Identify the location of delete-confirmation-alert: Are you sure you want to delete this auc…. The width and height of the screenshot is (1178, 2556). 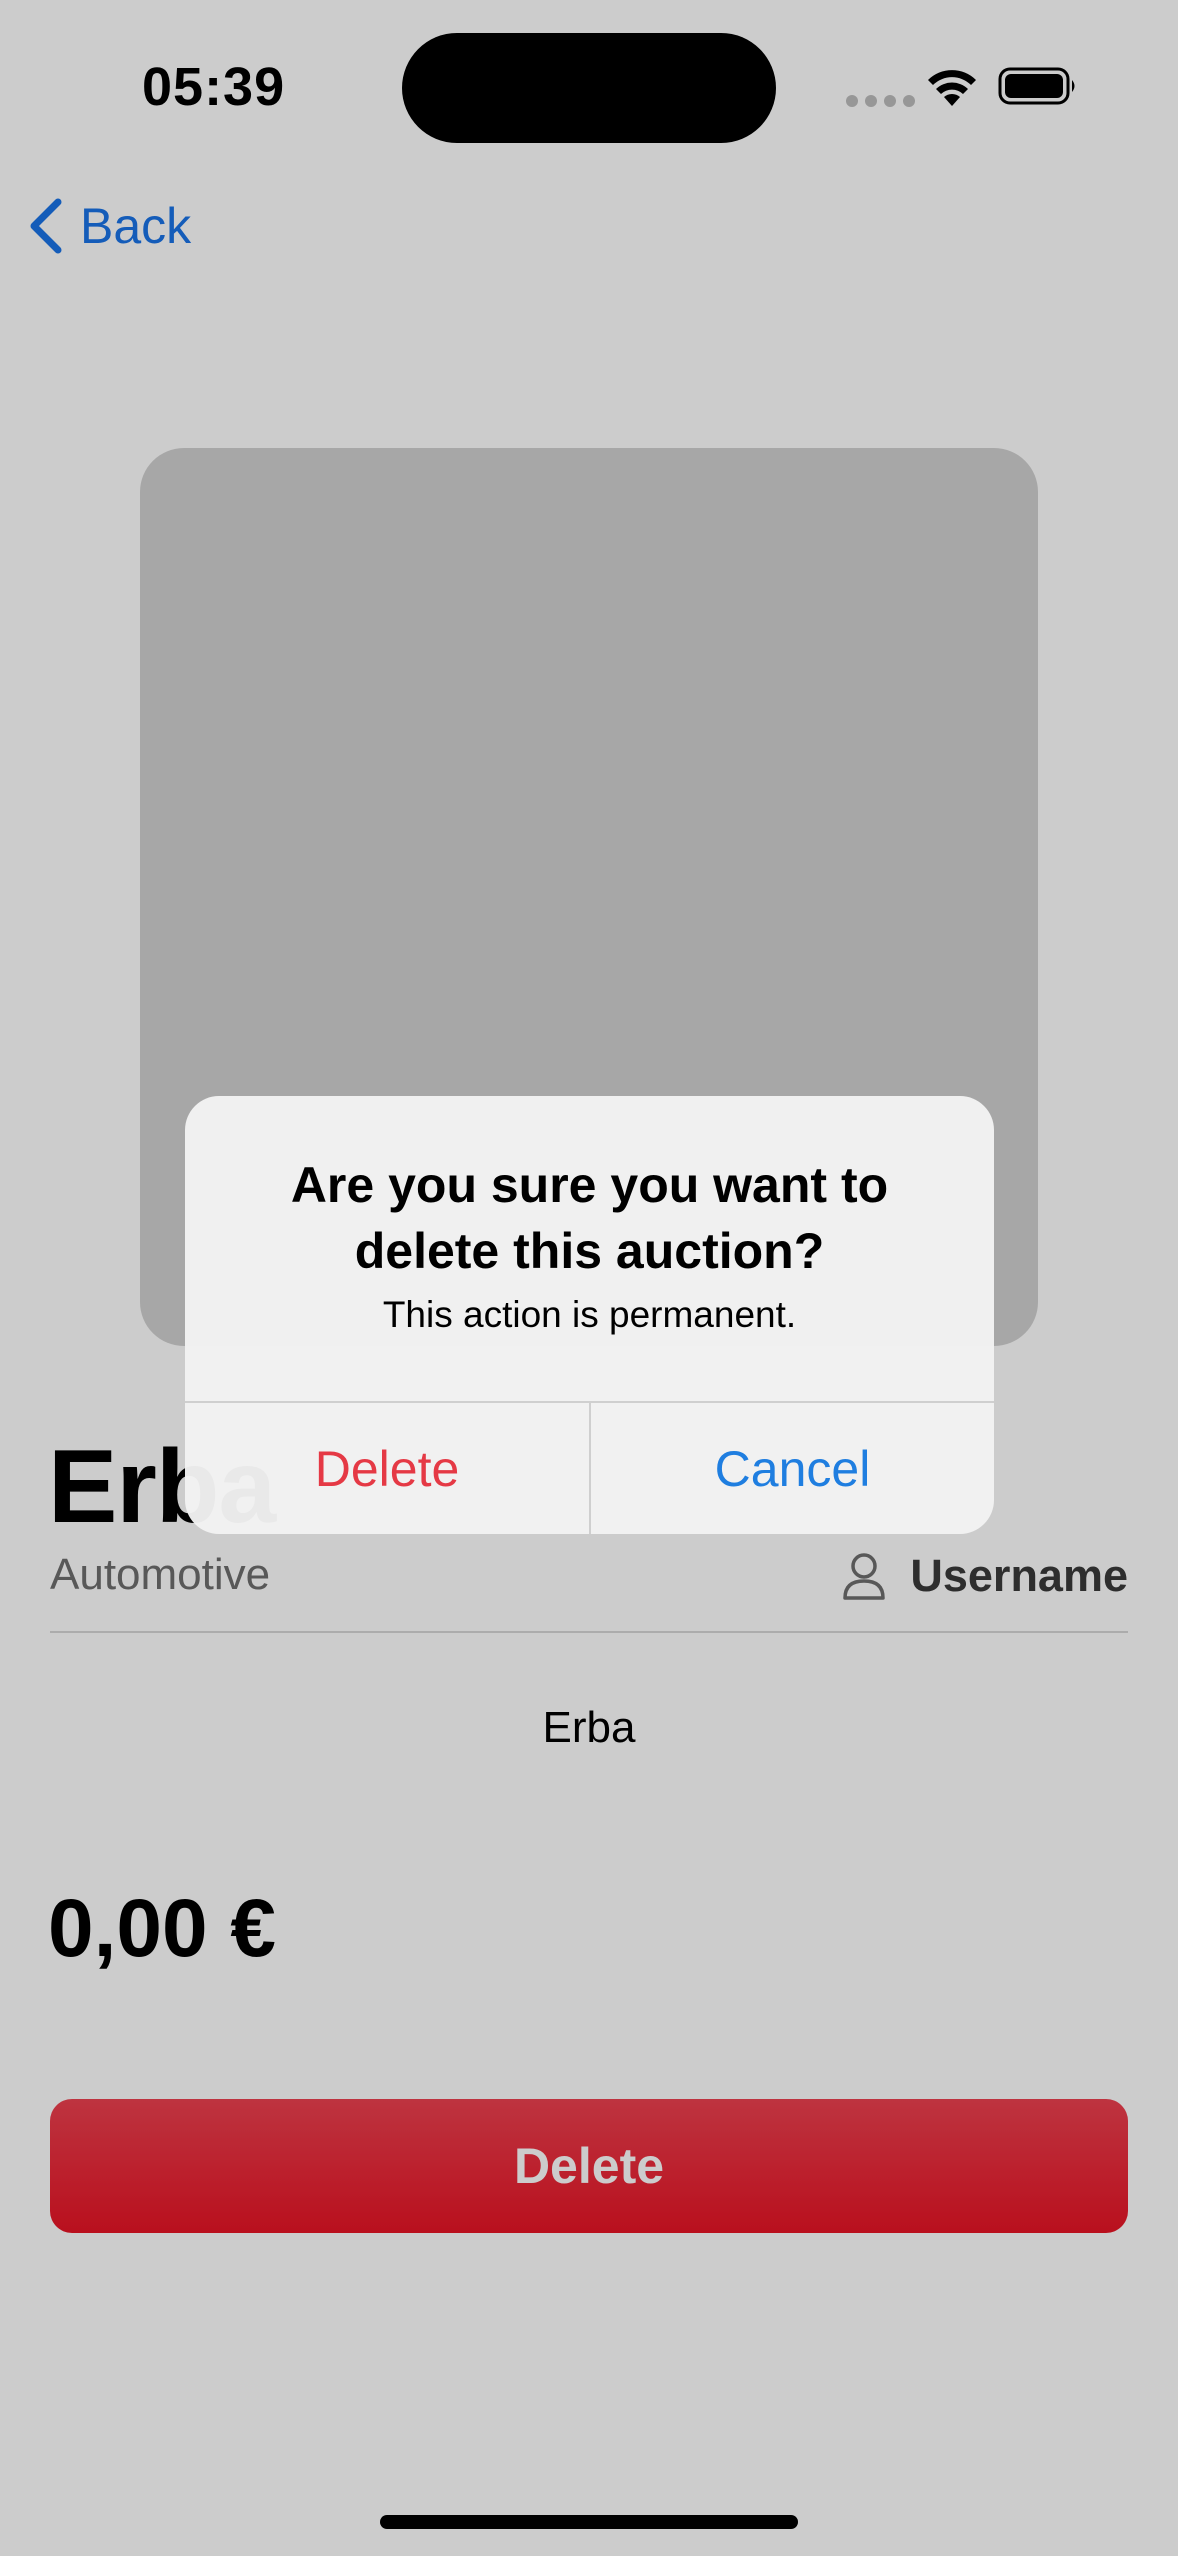
(589, 1315).